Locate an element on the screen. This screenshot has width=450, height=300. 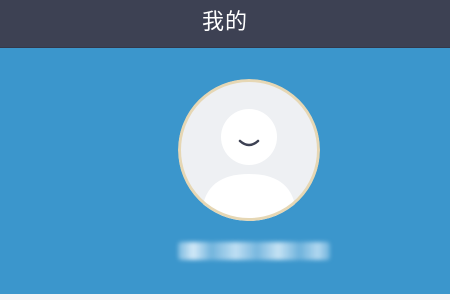
content-area-edge is located at coordinates (225, 297).